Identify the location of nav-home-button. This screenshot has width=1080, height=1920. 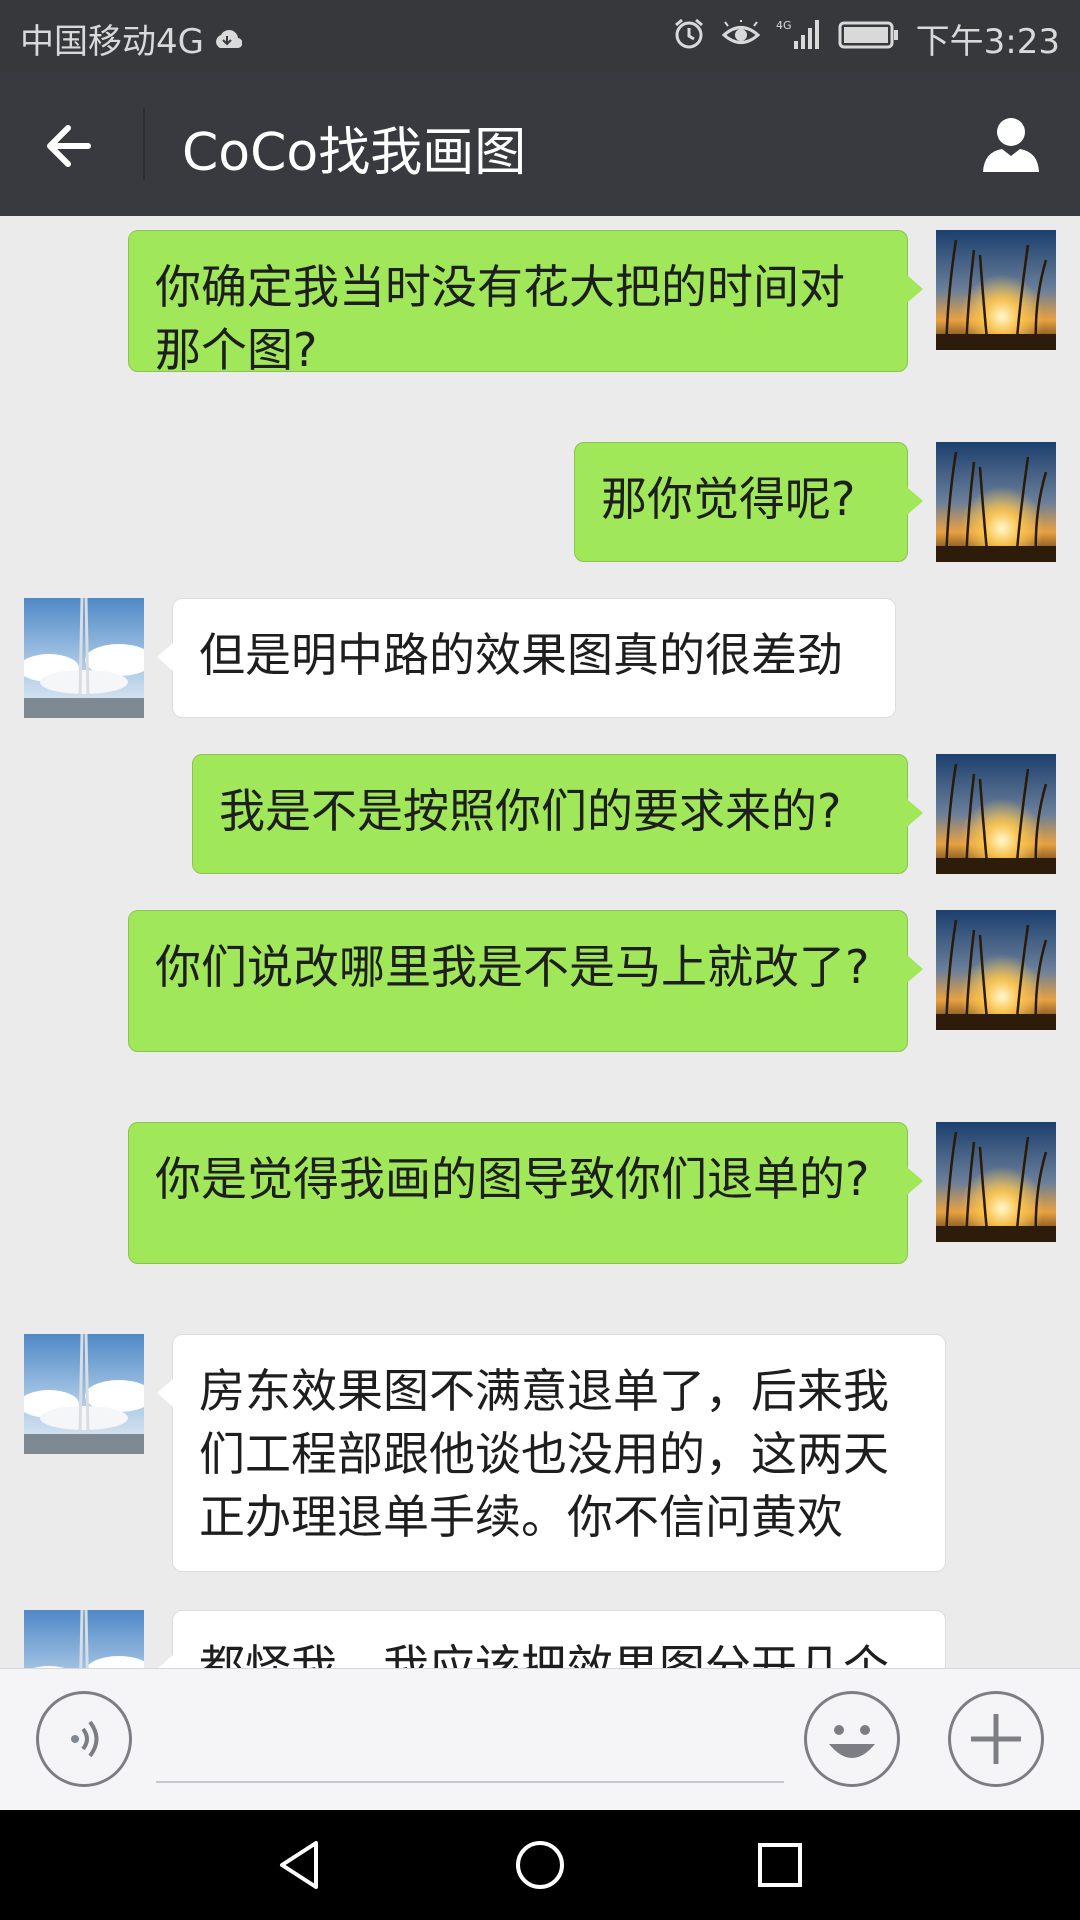
(540, 1865).